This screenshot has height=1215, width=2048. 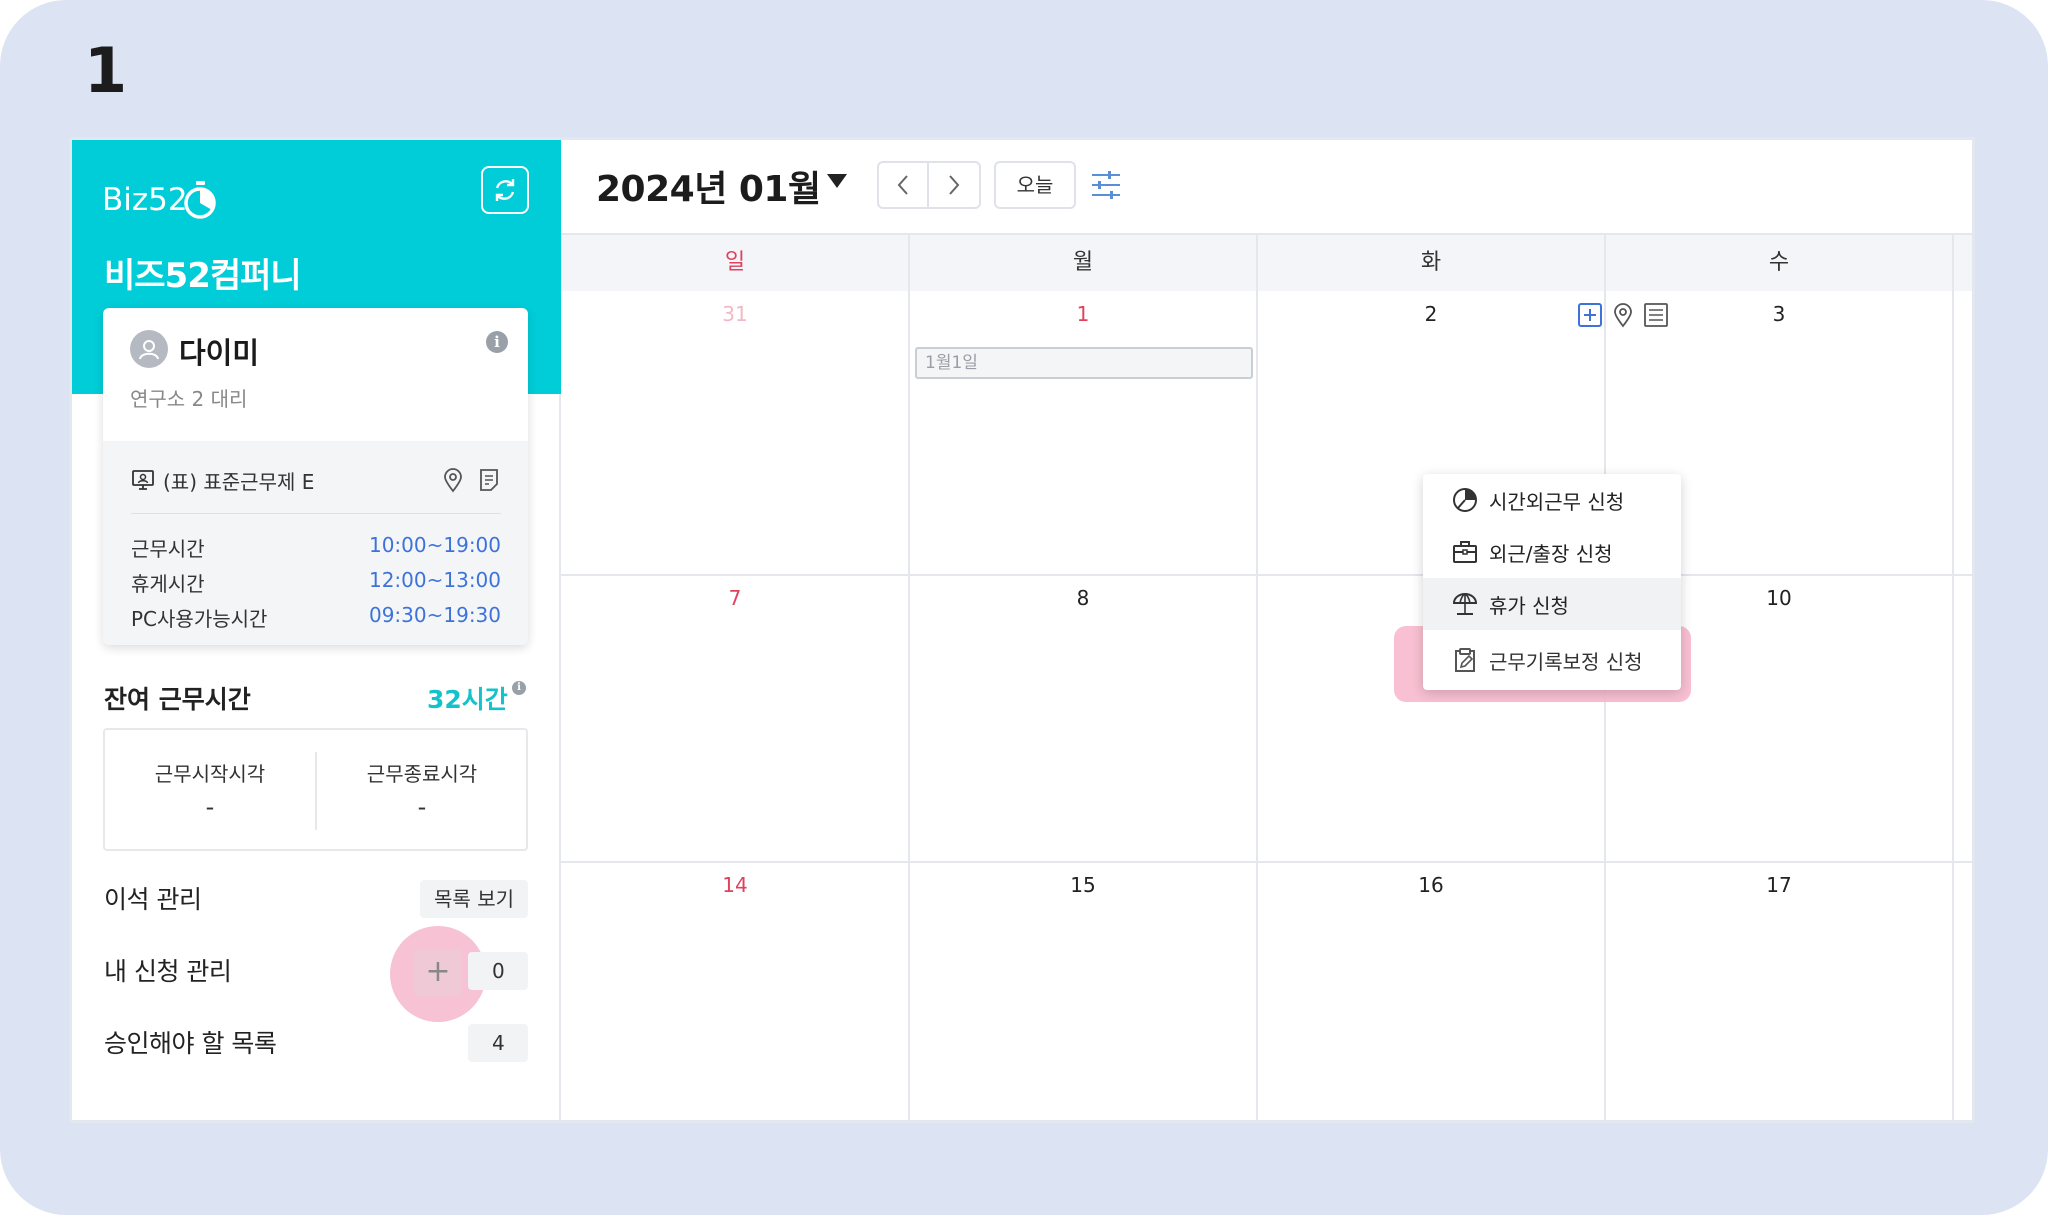 I want to click on work-time-box: 근무시작시각 - 근무종료시각 -, so click(x=315, y=789).